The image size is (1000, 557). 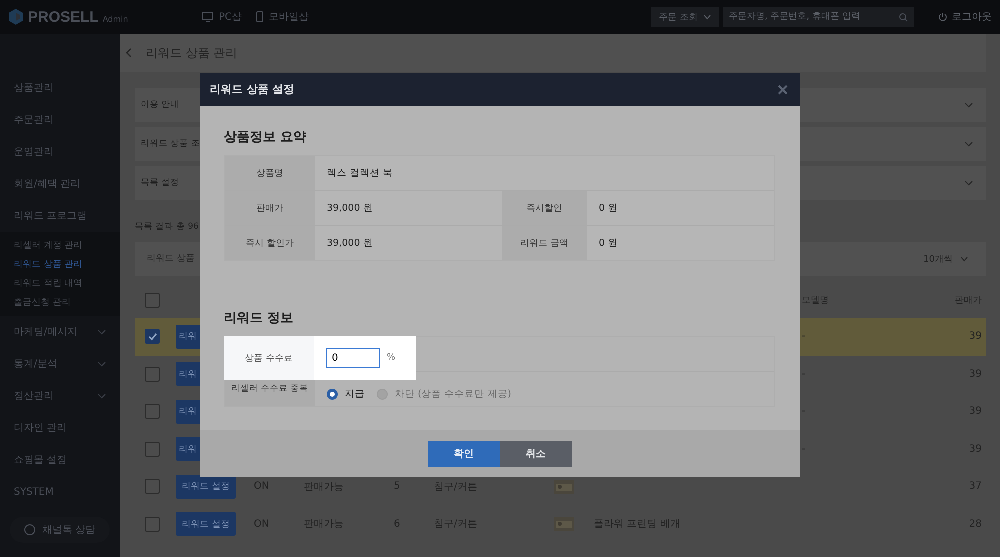 What do you see at coordinates (252, 89) in the screenshot?
I see `modal-title: 리워드 상품 설정` at bounding box center [252, 89].